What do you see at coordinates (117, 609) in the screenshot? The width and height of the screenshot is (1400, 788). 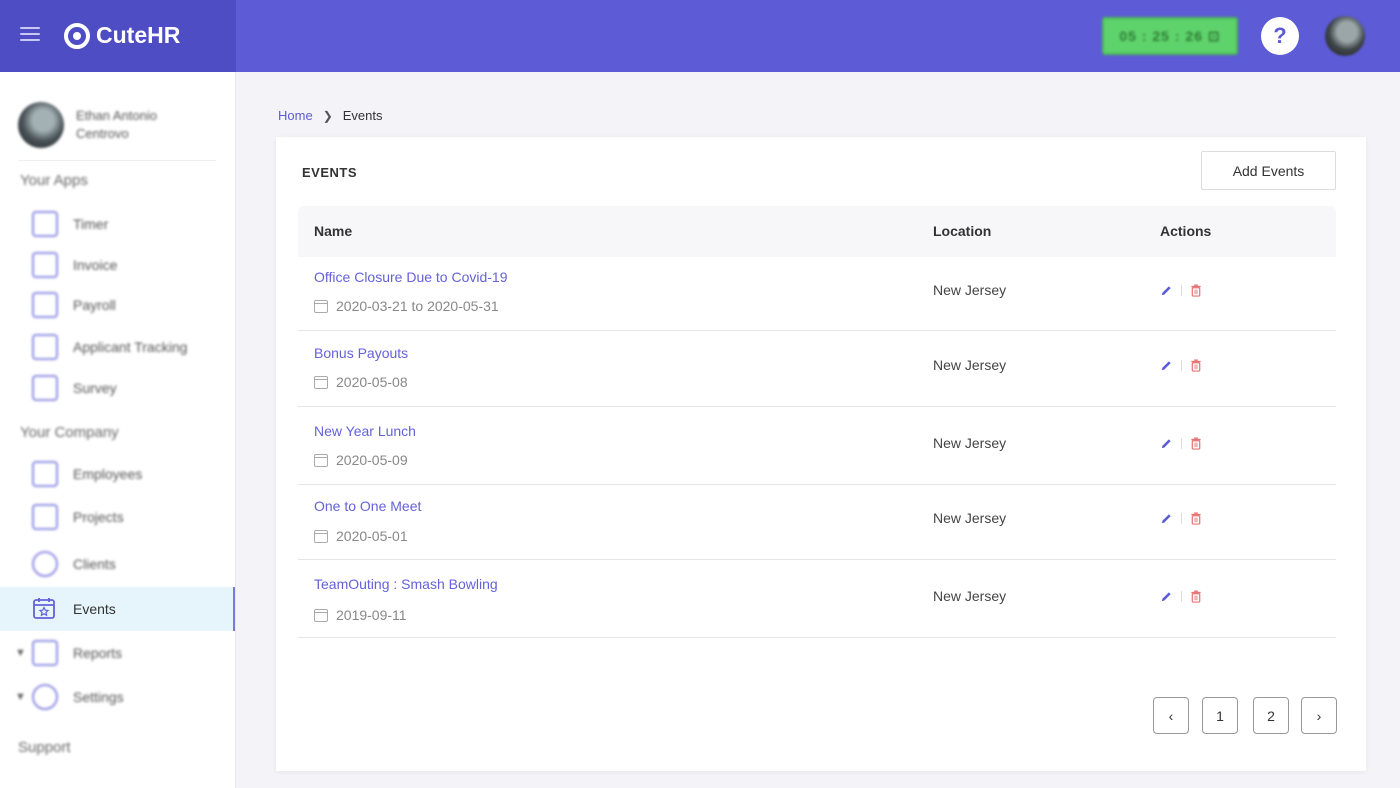 I see `sidebar-item-events: Events` at bounding box center [117, 609].